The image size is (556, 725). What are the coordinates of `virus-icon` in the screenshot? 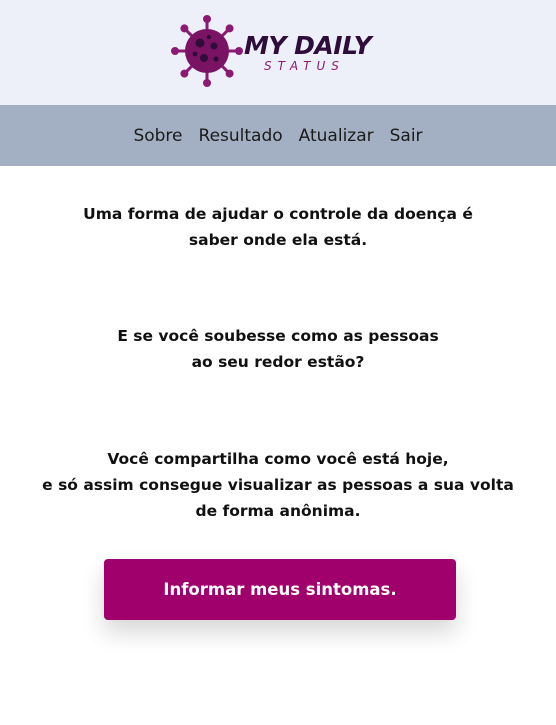 It's located at (207, 51).